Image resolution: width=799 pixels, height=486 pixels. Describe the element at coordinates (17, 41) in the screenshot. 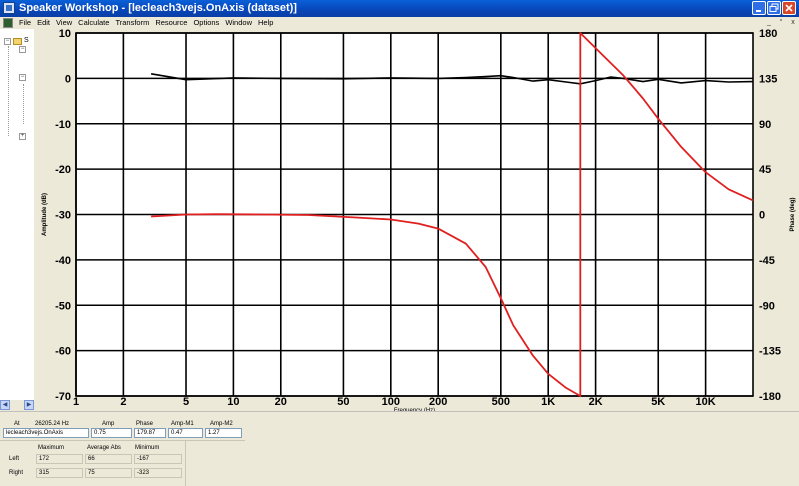

I see `folder-icon` at that location.